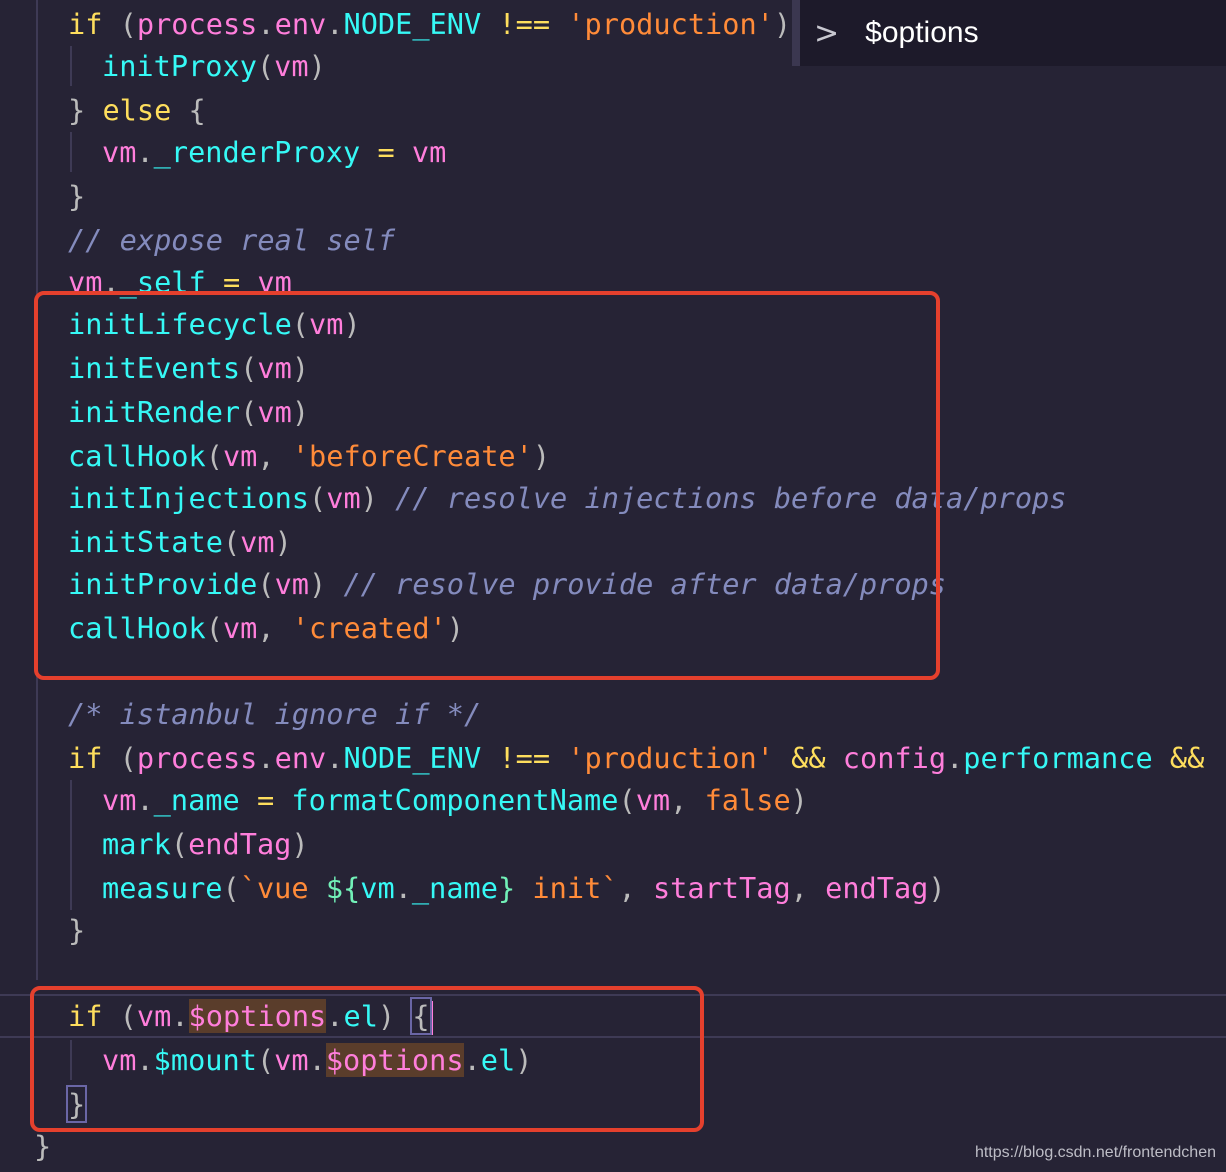  I want to click on code-line: // expose real self, so click(197, 240).